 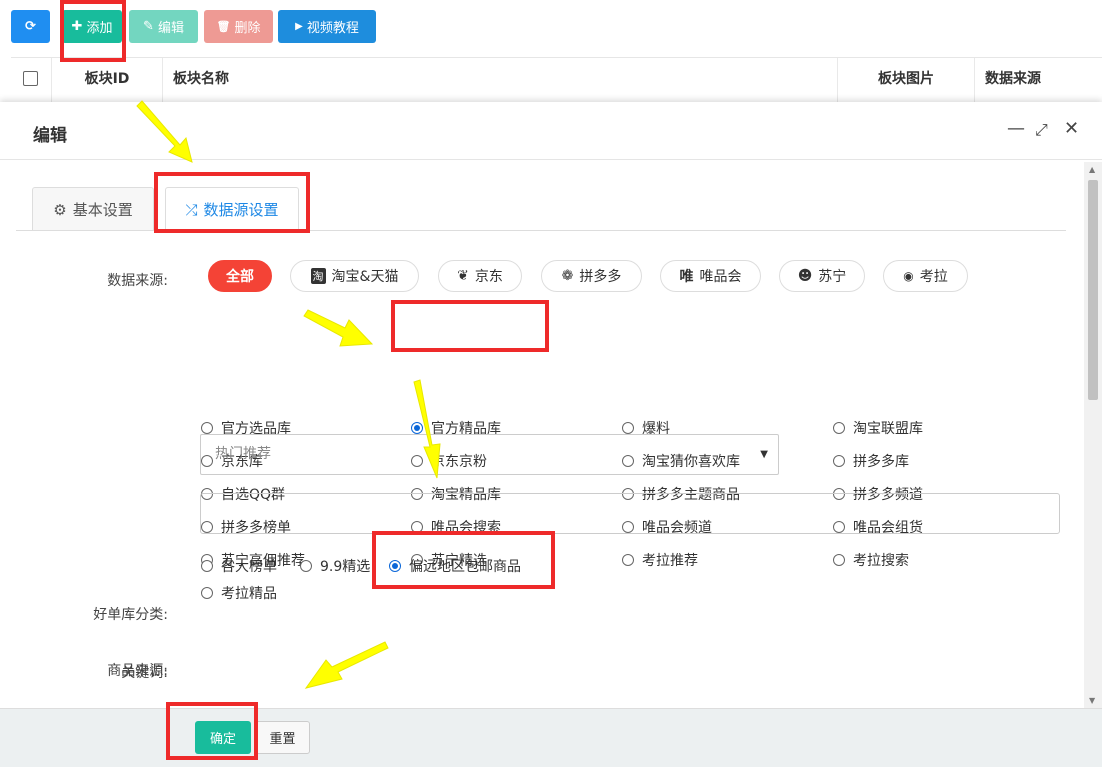 I want to click on platform-taobao: 淘淘宝&天猫, so click(x=354, y=276).